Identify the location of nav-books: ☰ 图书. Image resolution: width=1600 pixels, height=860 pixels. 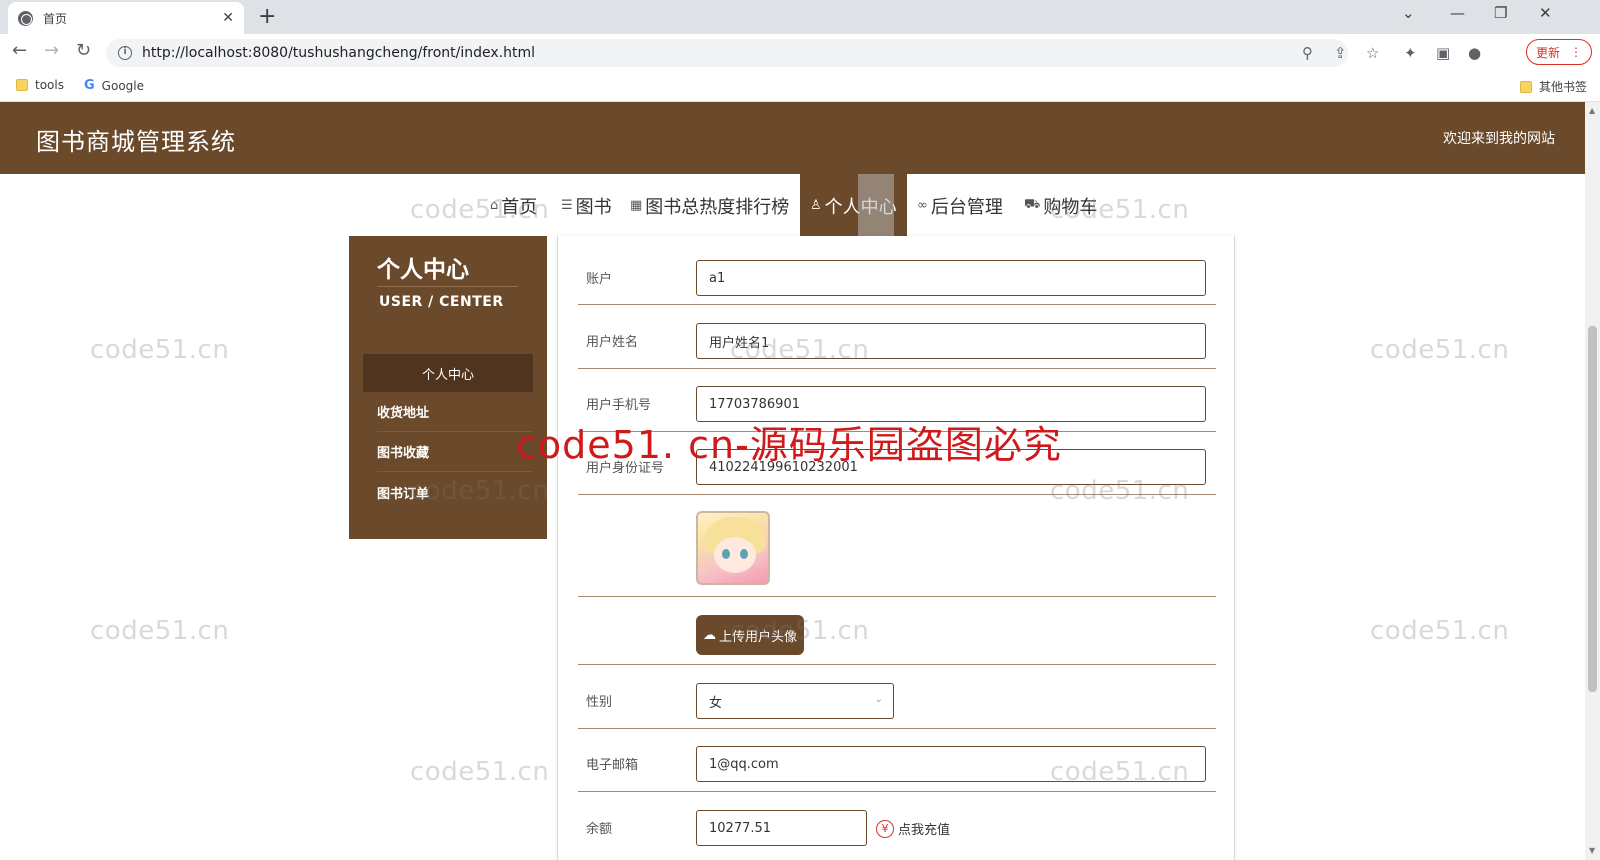
(586, 205).